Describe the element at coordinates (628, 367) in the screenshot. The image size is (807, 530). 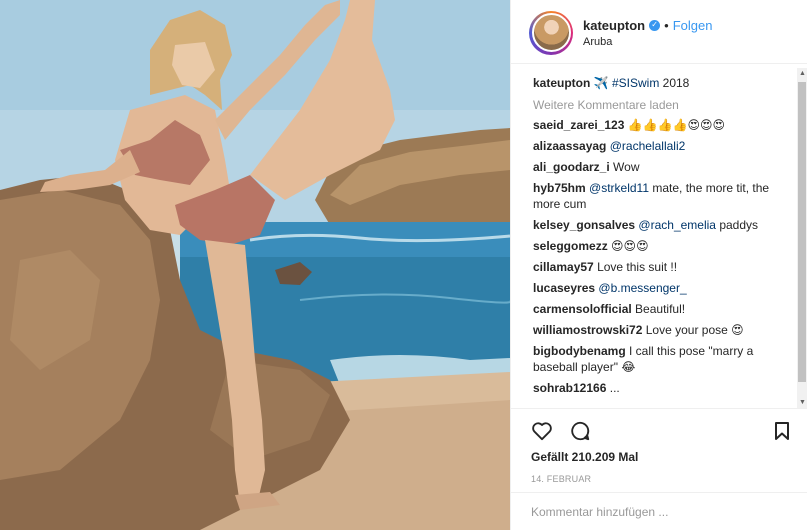
I see `comment-emoji: 😂` at that location.